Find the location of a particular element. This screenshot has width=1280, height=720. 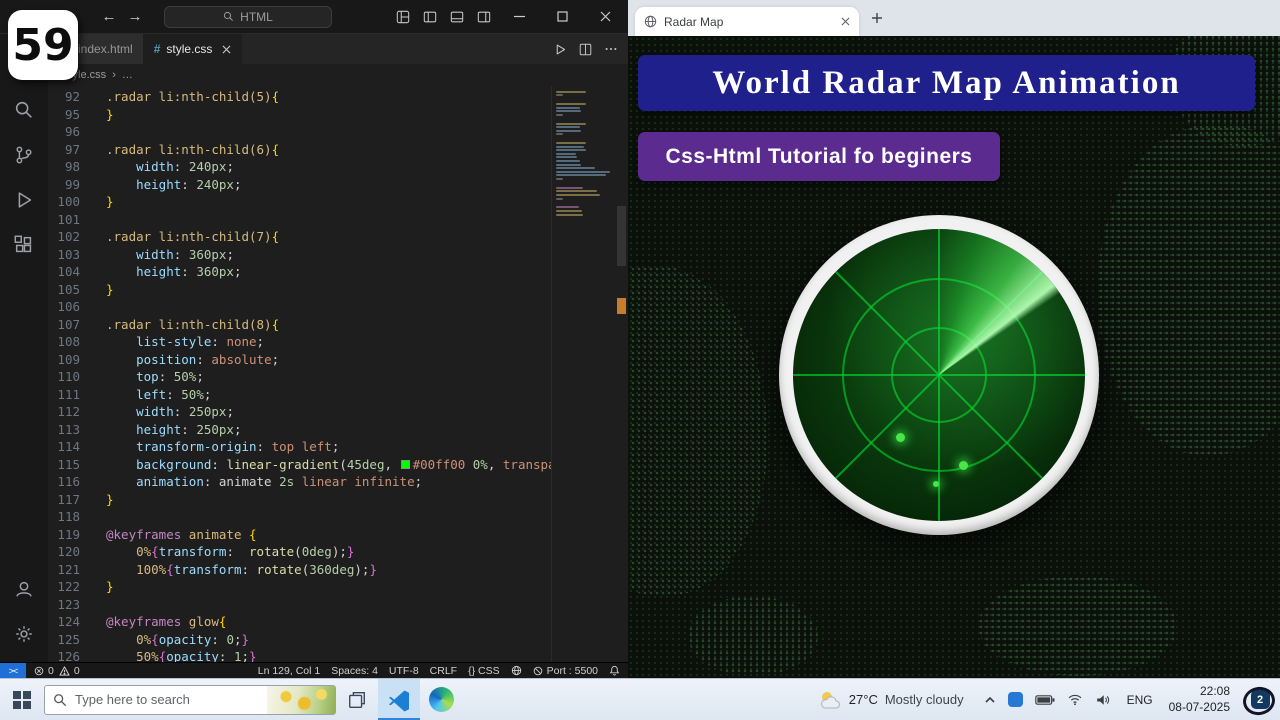

split-editor-icon is located at coordinates (585, 49).